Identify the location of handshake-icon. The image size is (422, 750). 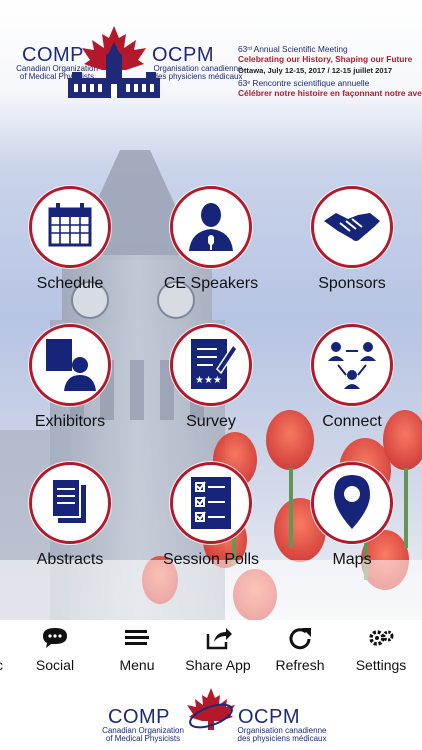
(352, 227).